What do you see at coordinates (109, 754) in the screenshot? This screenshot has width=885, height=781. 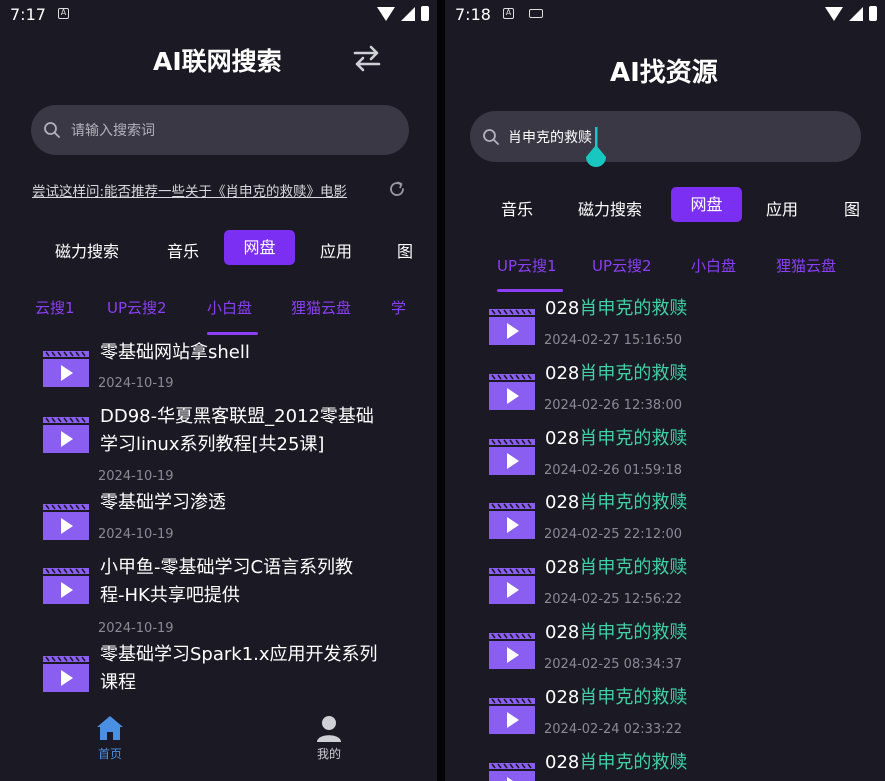 I see `nav-home-label: 首页` at bounding box center [109, 754].